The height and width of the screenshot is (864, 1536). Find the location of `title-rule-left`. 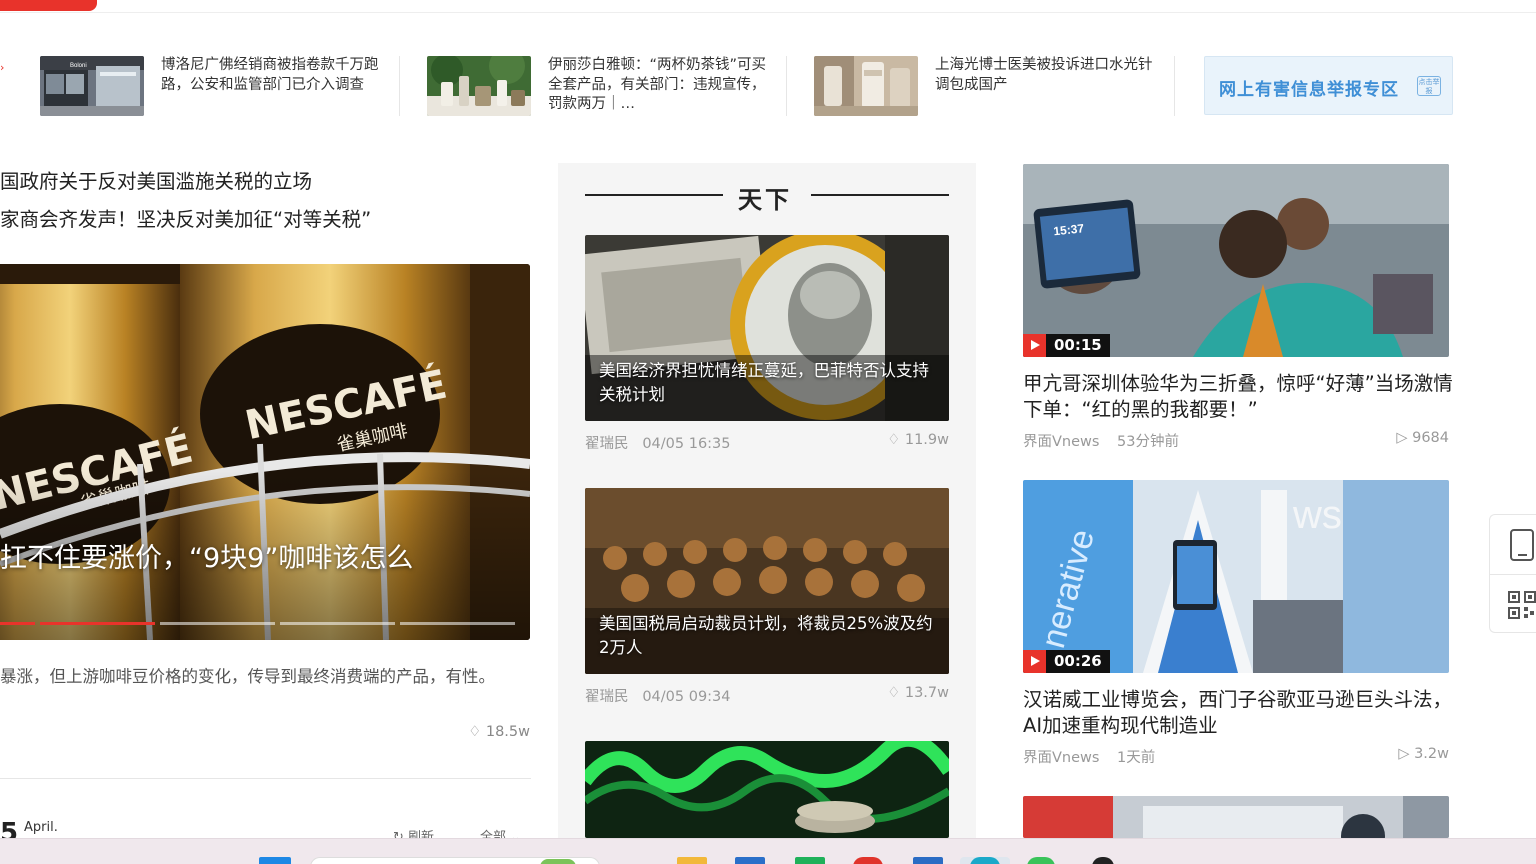

title-rule-left is located at coordinates (654, 195).